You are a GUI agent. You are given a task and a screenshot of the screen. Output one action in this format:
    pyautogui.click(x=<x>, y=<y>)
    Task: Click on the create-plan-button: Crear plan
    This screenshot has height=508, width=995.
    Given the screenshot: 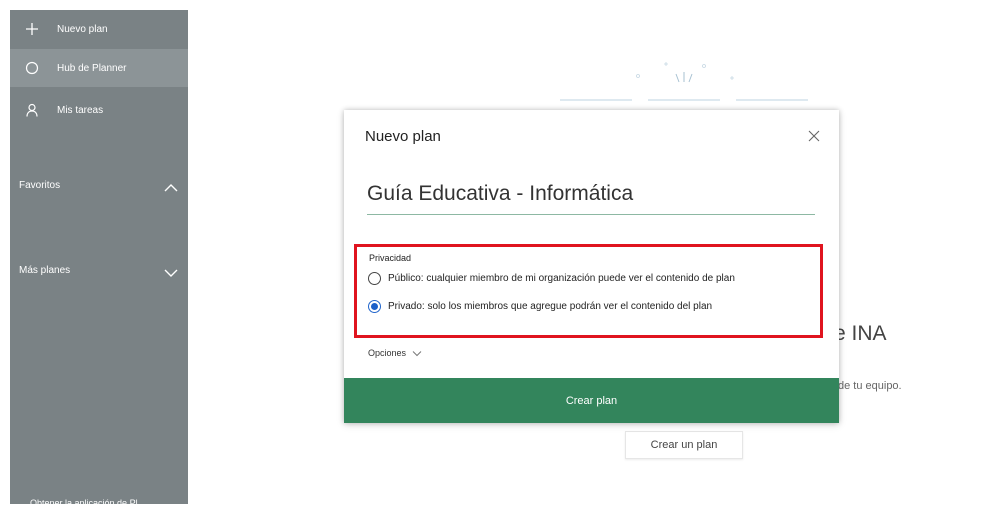 What is the action you would take?
    pyautogui.click(x=591, y=400)
    